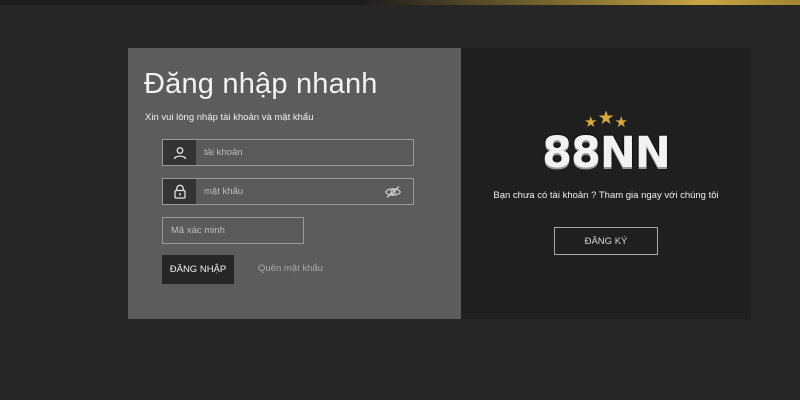  What do you see at coordinates (179, 152) in the screenshot?
I see `user-icon` at bounding box center [179, 152].